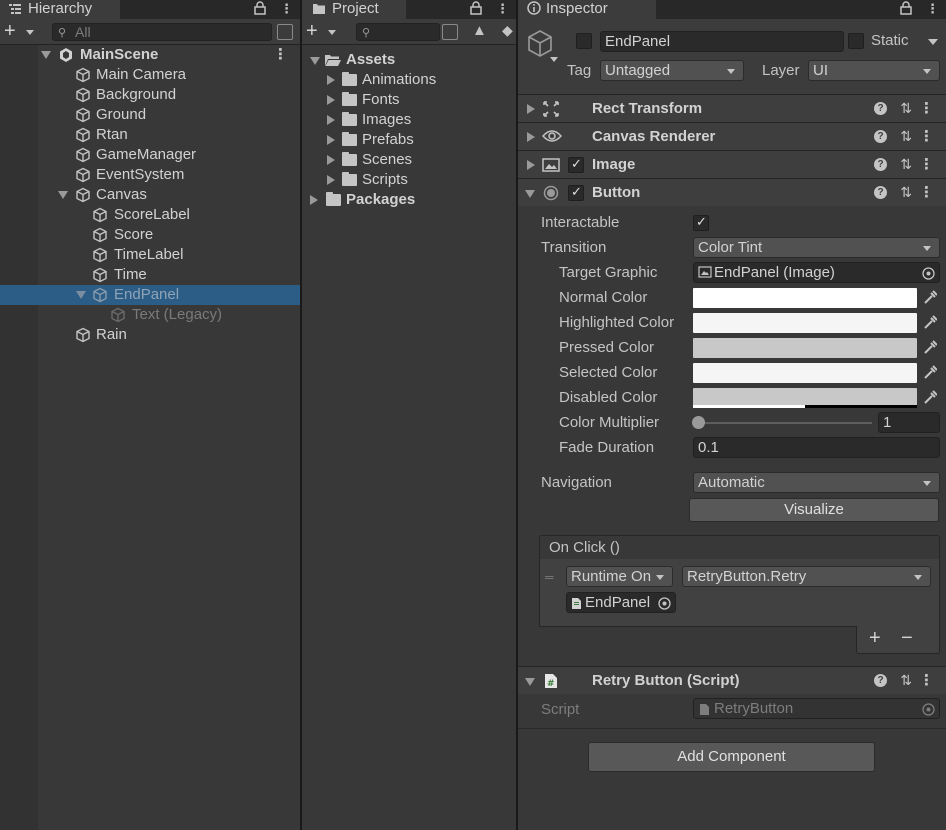 This screenshot has height=830, width=946. What do you see at coordinates (280, 55) in the screenshot?
I see `scene-menu-icon: ⋮` at bounding box center [280, 55].